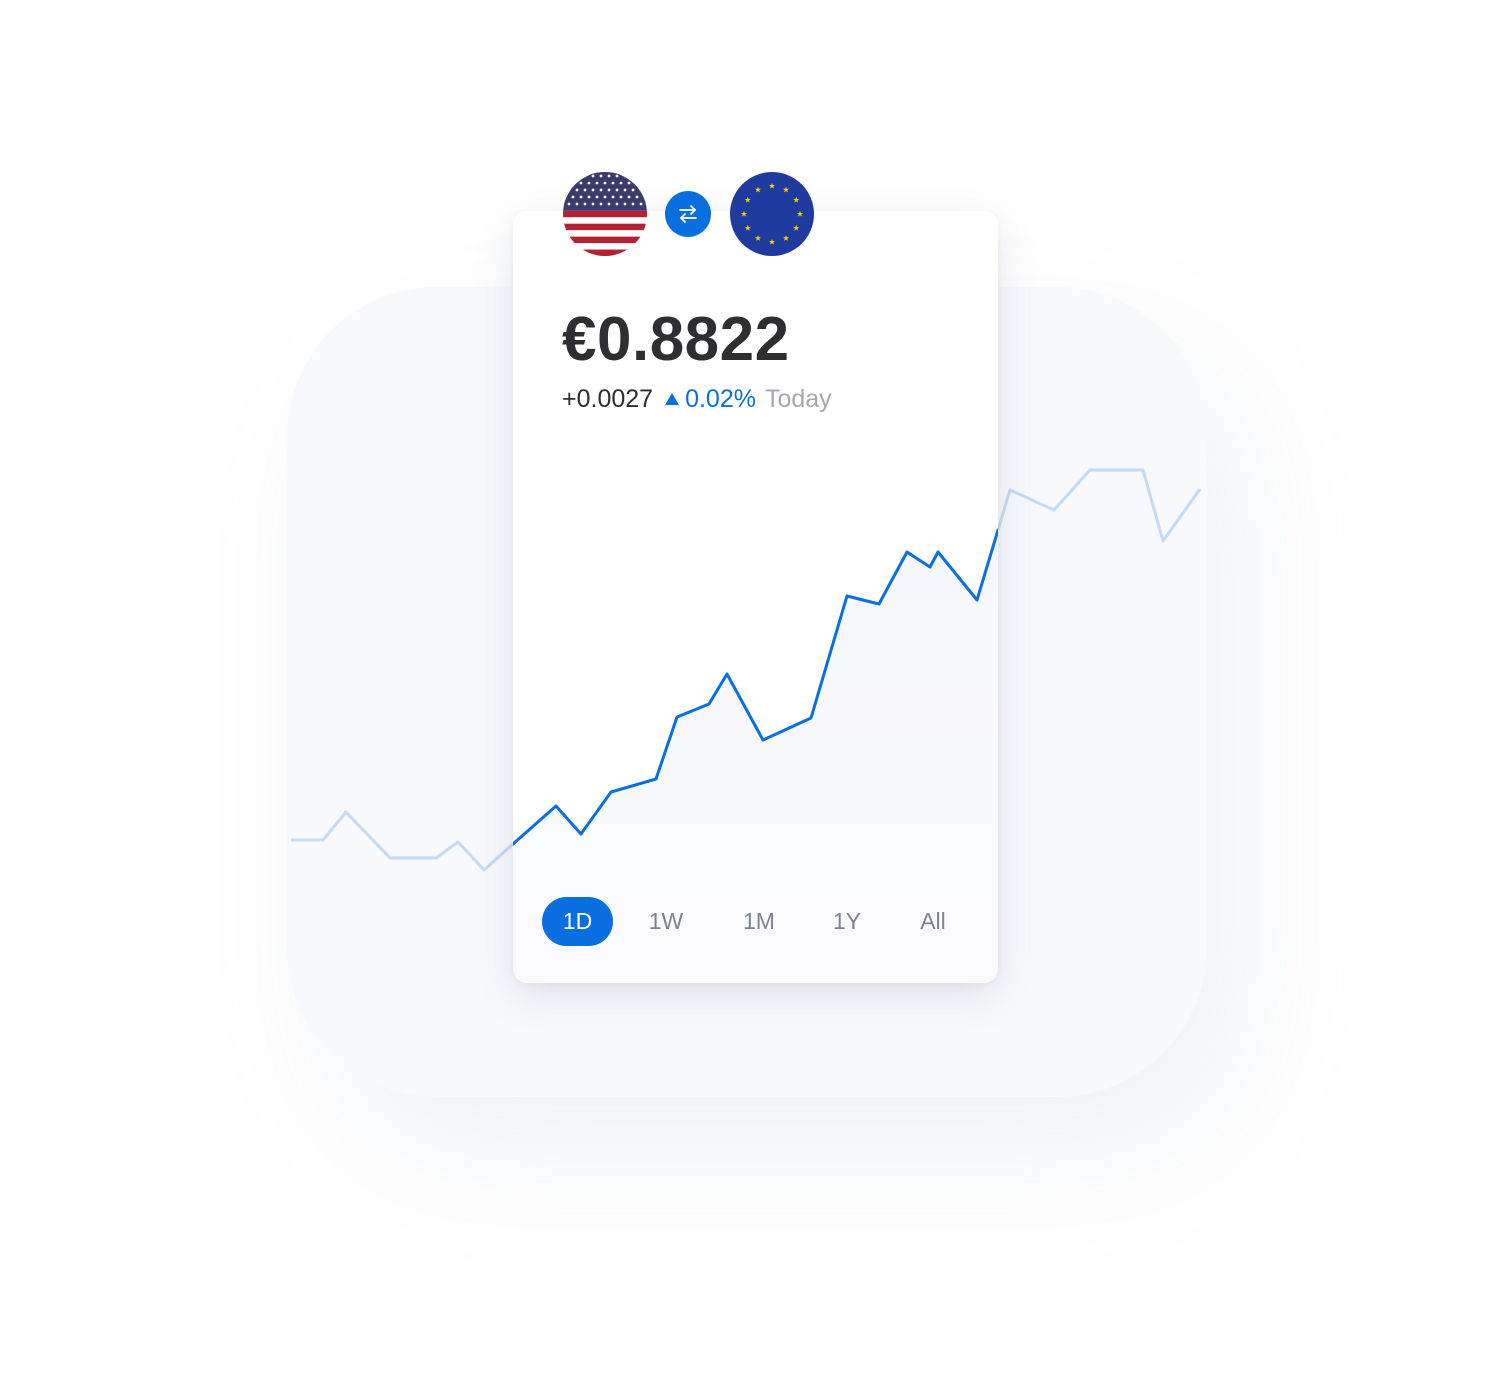 This screenshot has height=1382, width=1491. Describe the element at coordinates (676, 339) in the screenshot. I see `exchange-rate-value: €0.8822` at that location.